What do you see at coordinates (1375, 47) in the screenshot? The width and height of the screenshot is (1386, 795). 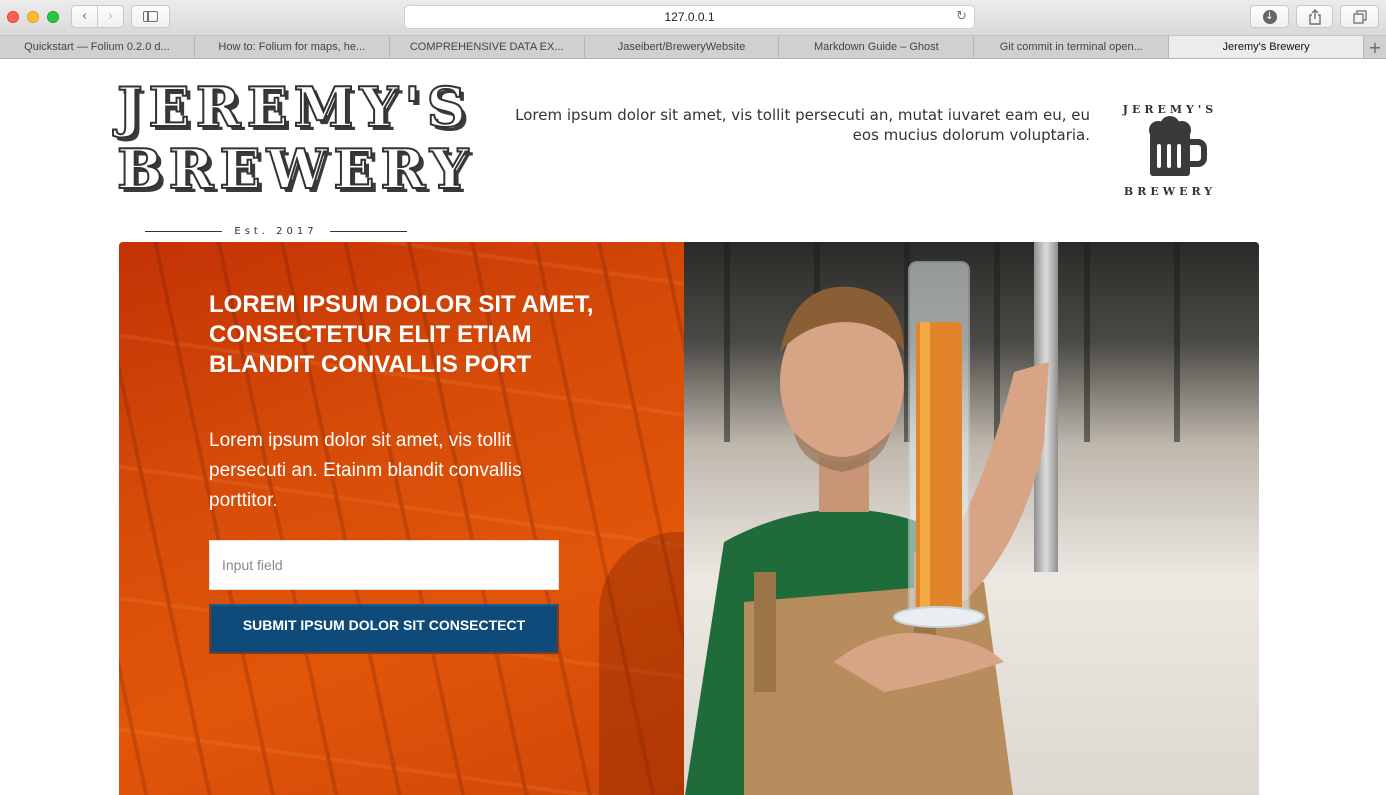 I see `plus-icon: +` at bounding box center [1375, 47].